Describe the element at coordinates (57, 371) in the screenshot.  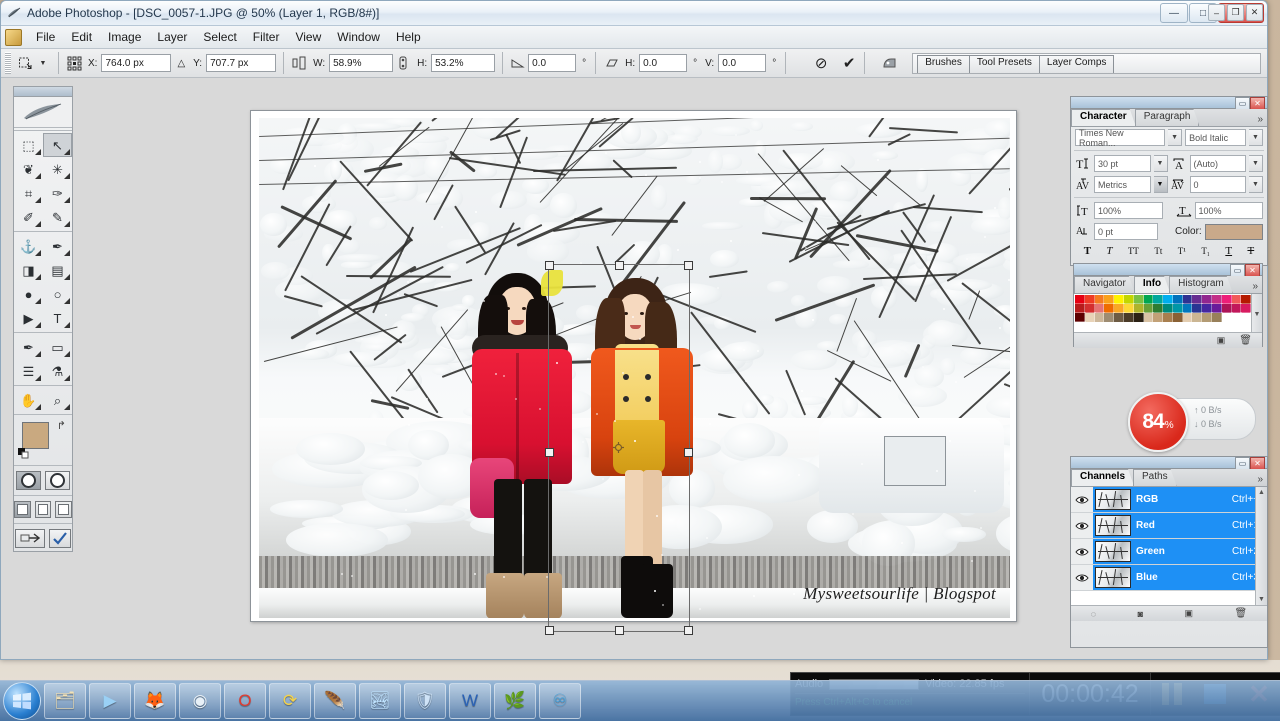
I see `eyedropper-tool-icon: ⚗` at that location.